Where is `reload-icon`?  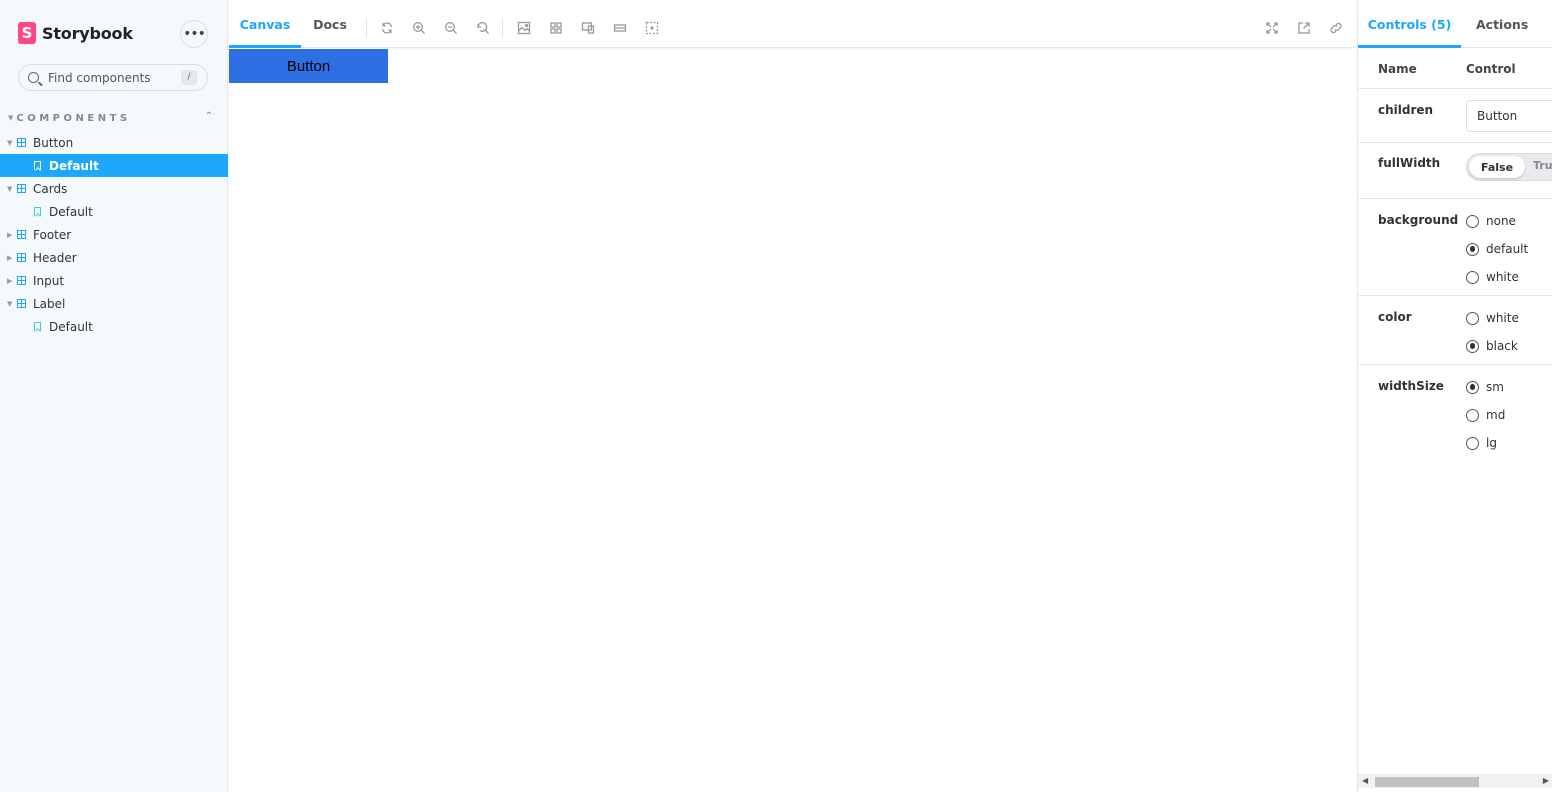
reload-icon is located at coordinates (387, 28).